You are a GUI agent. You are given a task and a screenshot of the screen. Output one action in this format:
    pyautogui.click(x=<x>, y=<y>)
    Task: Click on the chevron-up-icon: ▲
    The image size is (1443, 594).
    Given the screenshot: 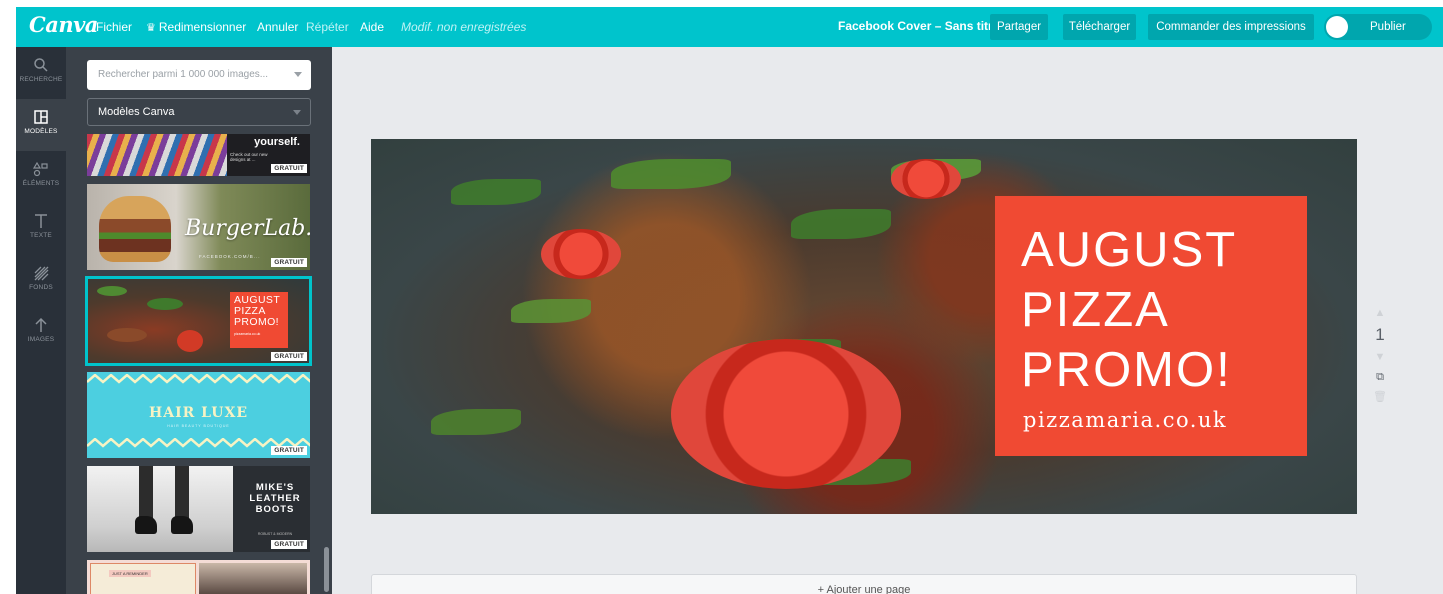 What is the action you would take?
    pyautogui.click(x=1380, y=313)
    